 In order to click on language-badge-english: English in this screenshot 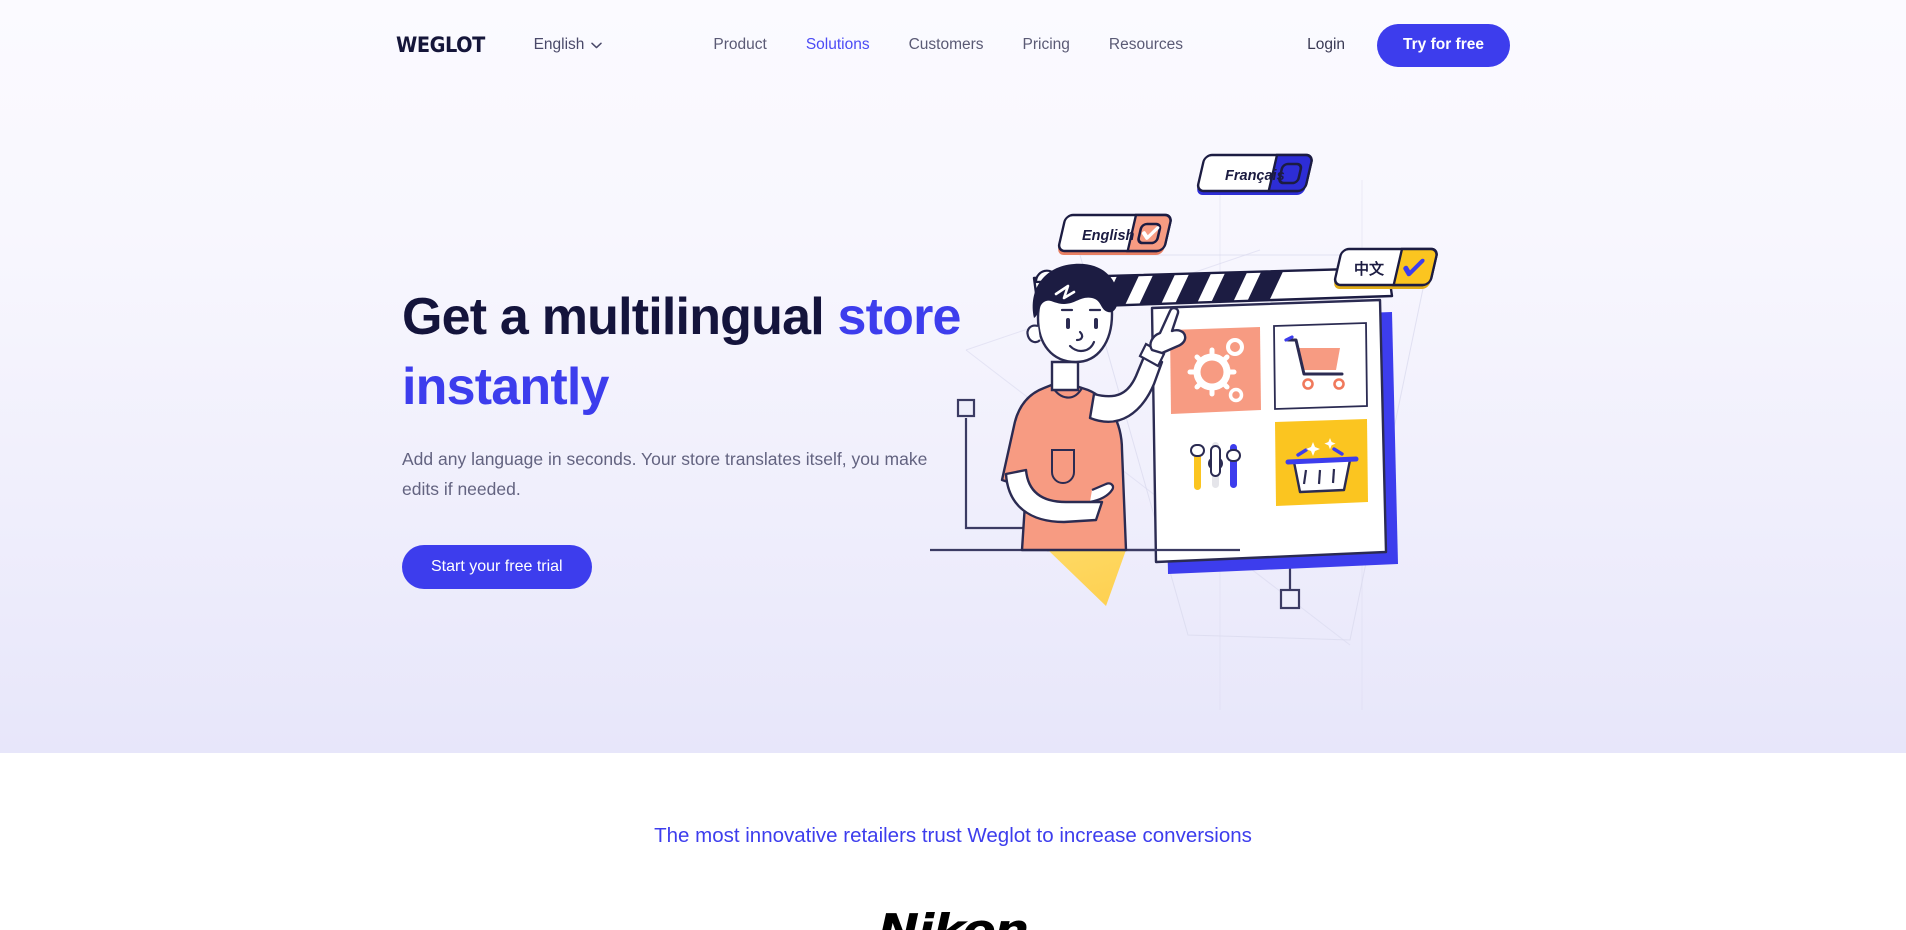, I will do `click(1114, 234)`.